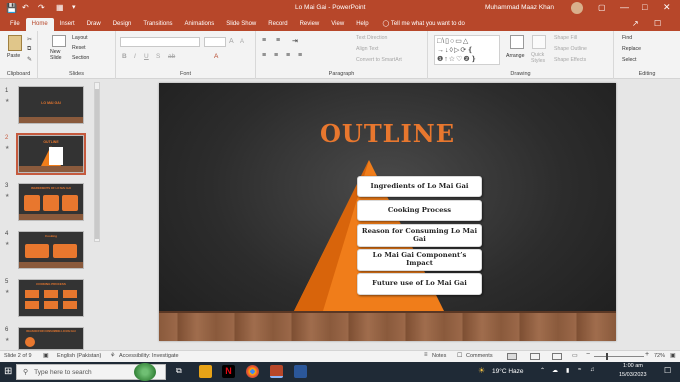 This screenshot has height=382, width=680. Describe the element at coordinates (295, 41) in the screenshot. I see `indent-icon: ⇥` at that location.